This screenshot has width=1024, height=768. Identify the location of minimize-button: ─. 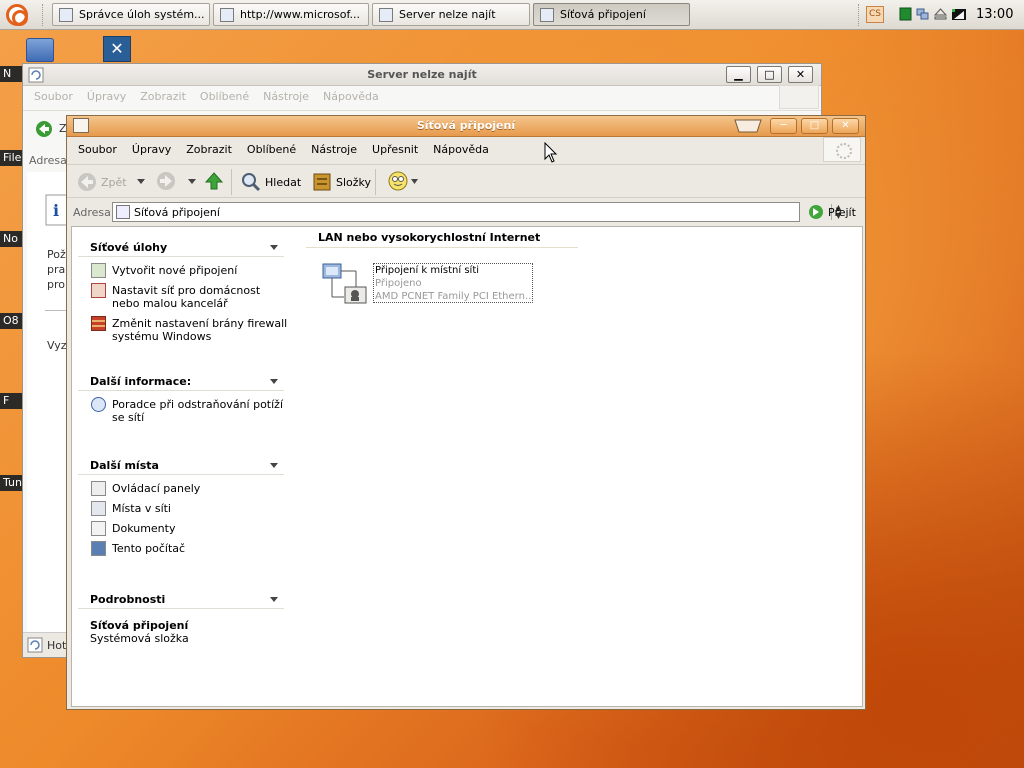
(783, 126).